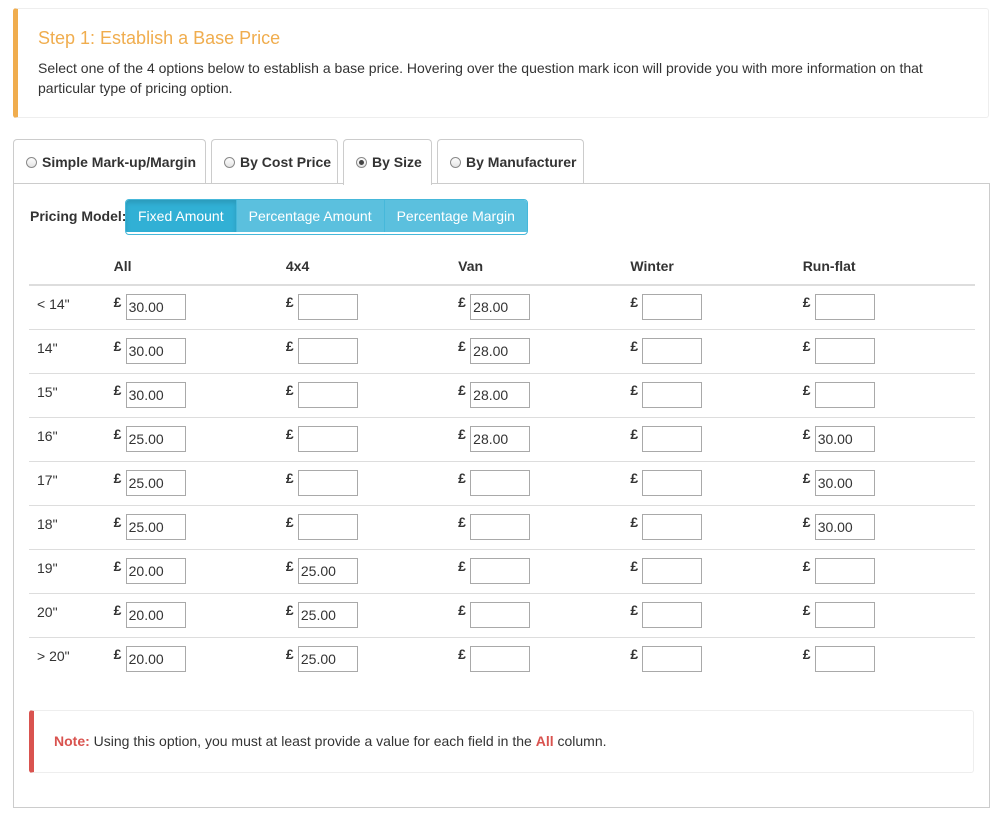 This screenshot has width=1003, height=818. Describe the element at coordinates (455, 216) in the screenshot. I see `percentage-margin-button: Percentage Margin` at that location.